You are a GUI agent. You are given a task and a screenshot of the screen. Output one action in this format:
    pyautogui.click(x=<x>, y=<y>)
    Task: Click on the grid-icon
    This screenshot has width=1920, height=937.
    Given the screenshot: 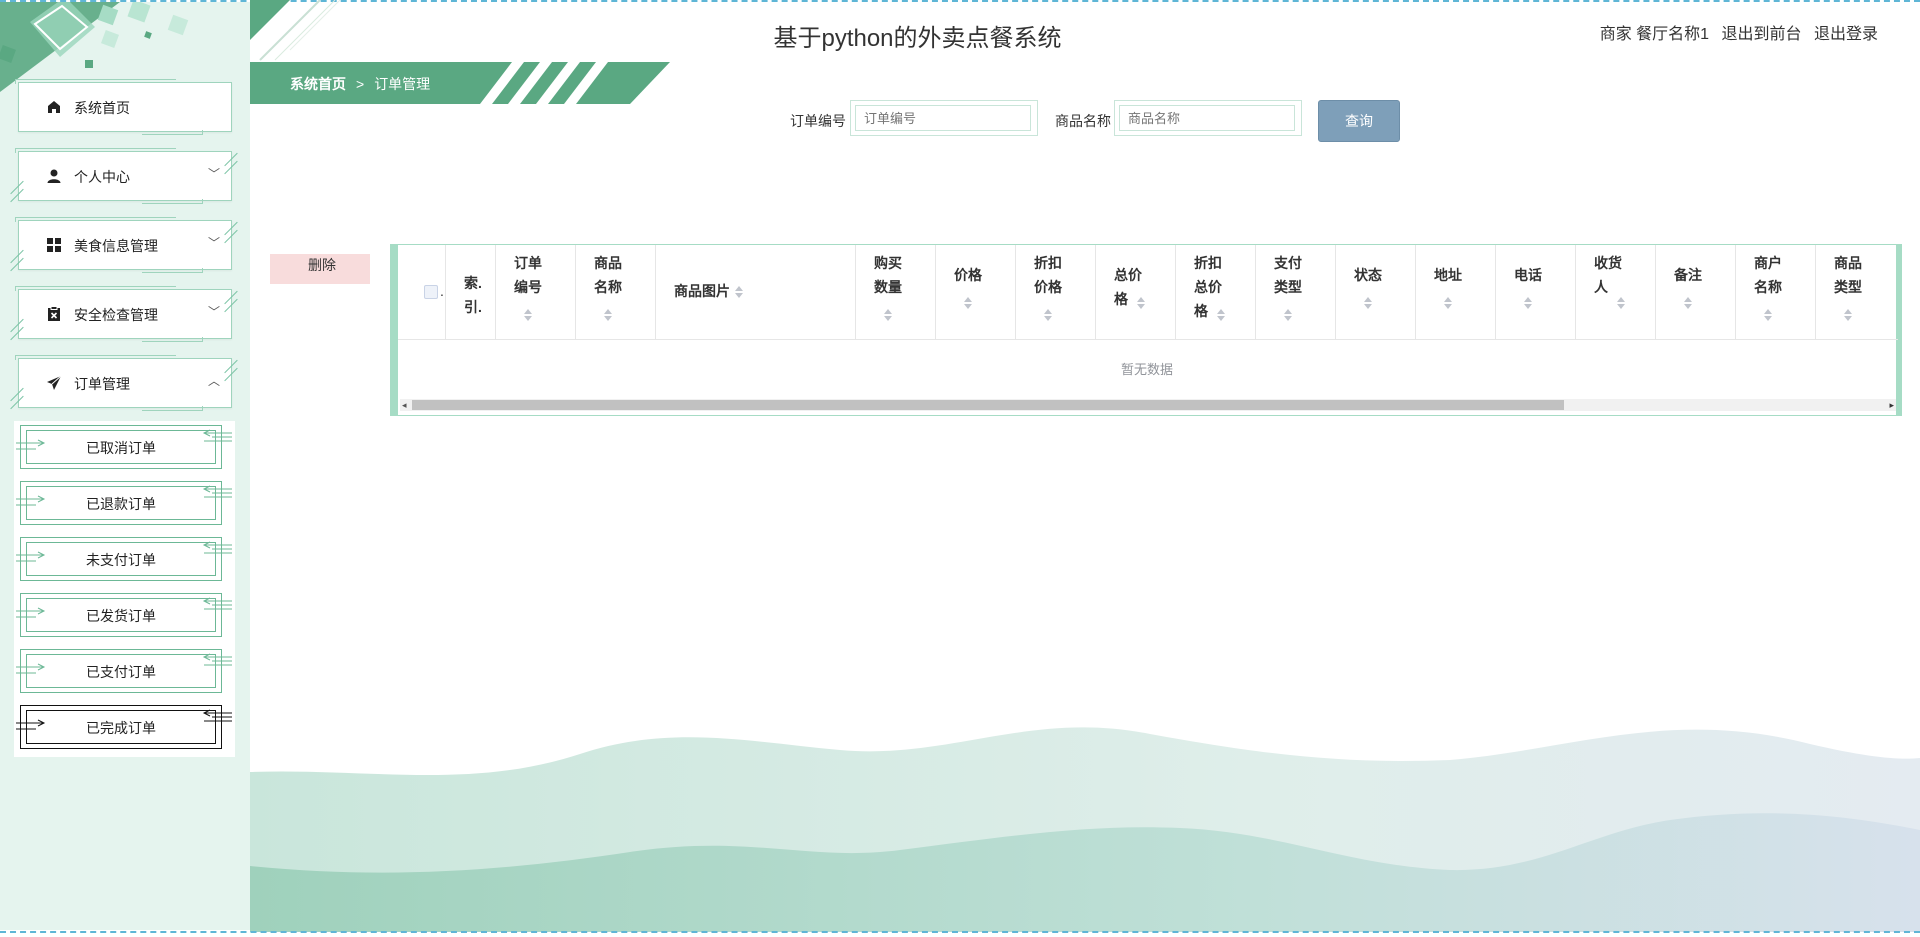 What is the action you would take?
    pyautogui.click(x=54, y=245)
    